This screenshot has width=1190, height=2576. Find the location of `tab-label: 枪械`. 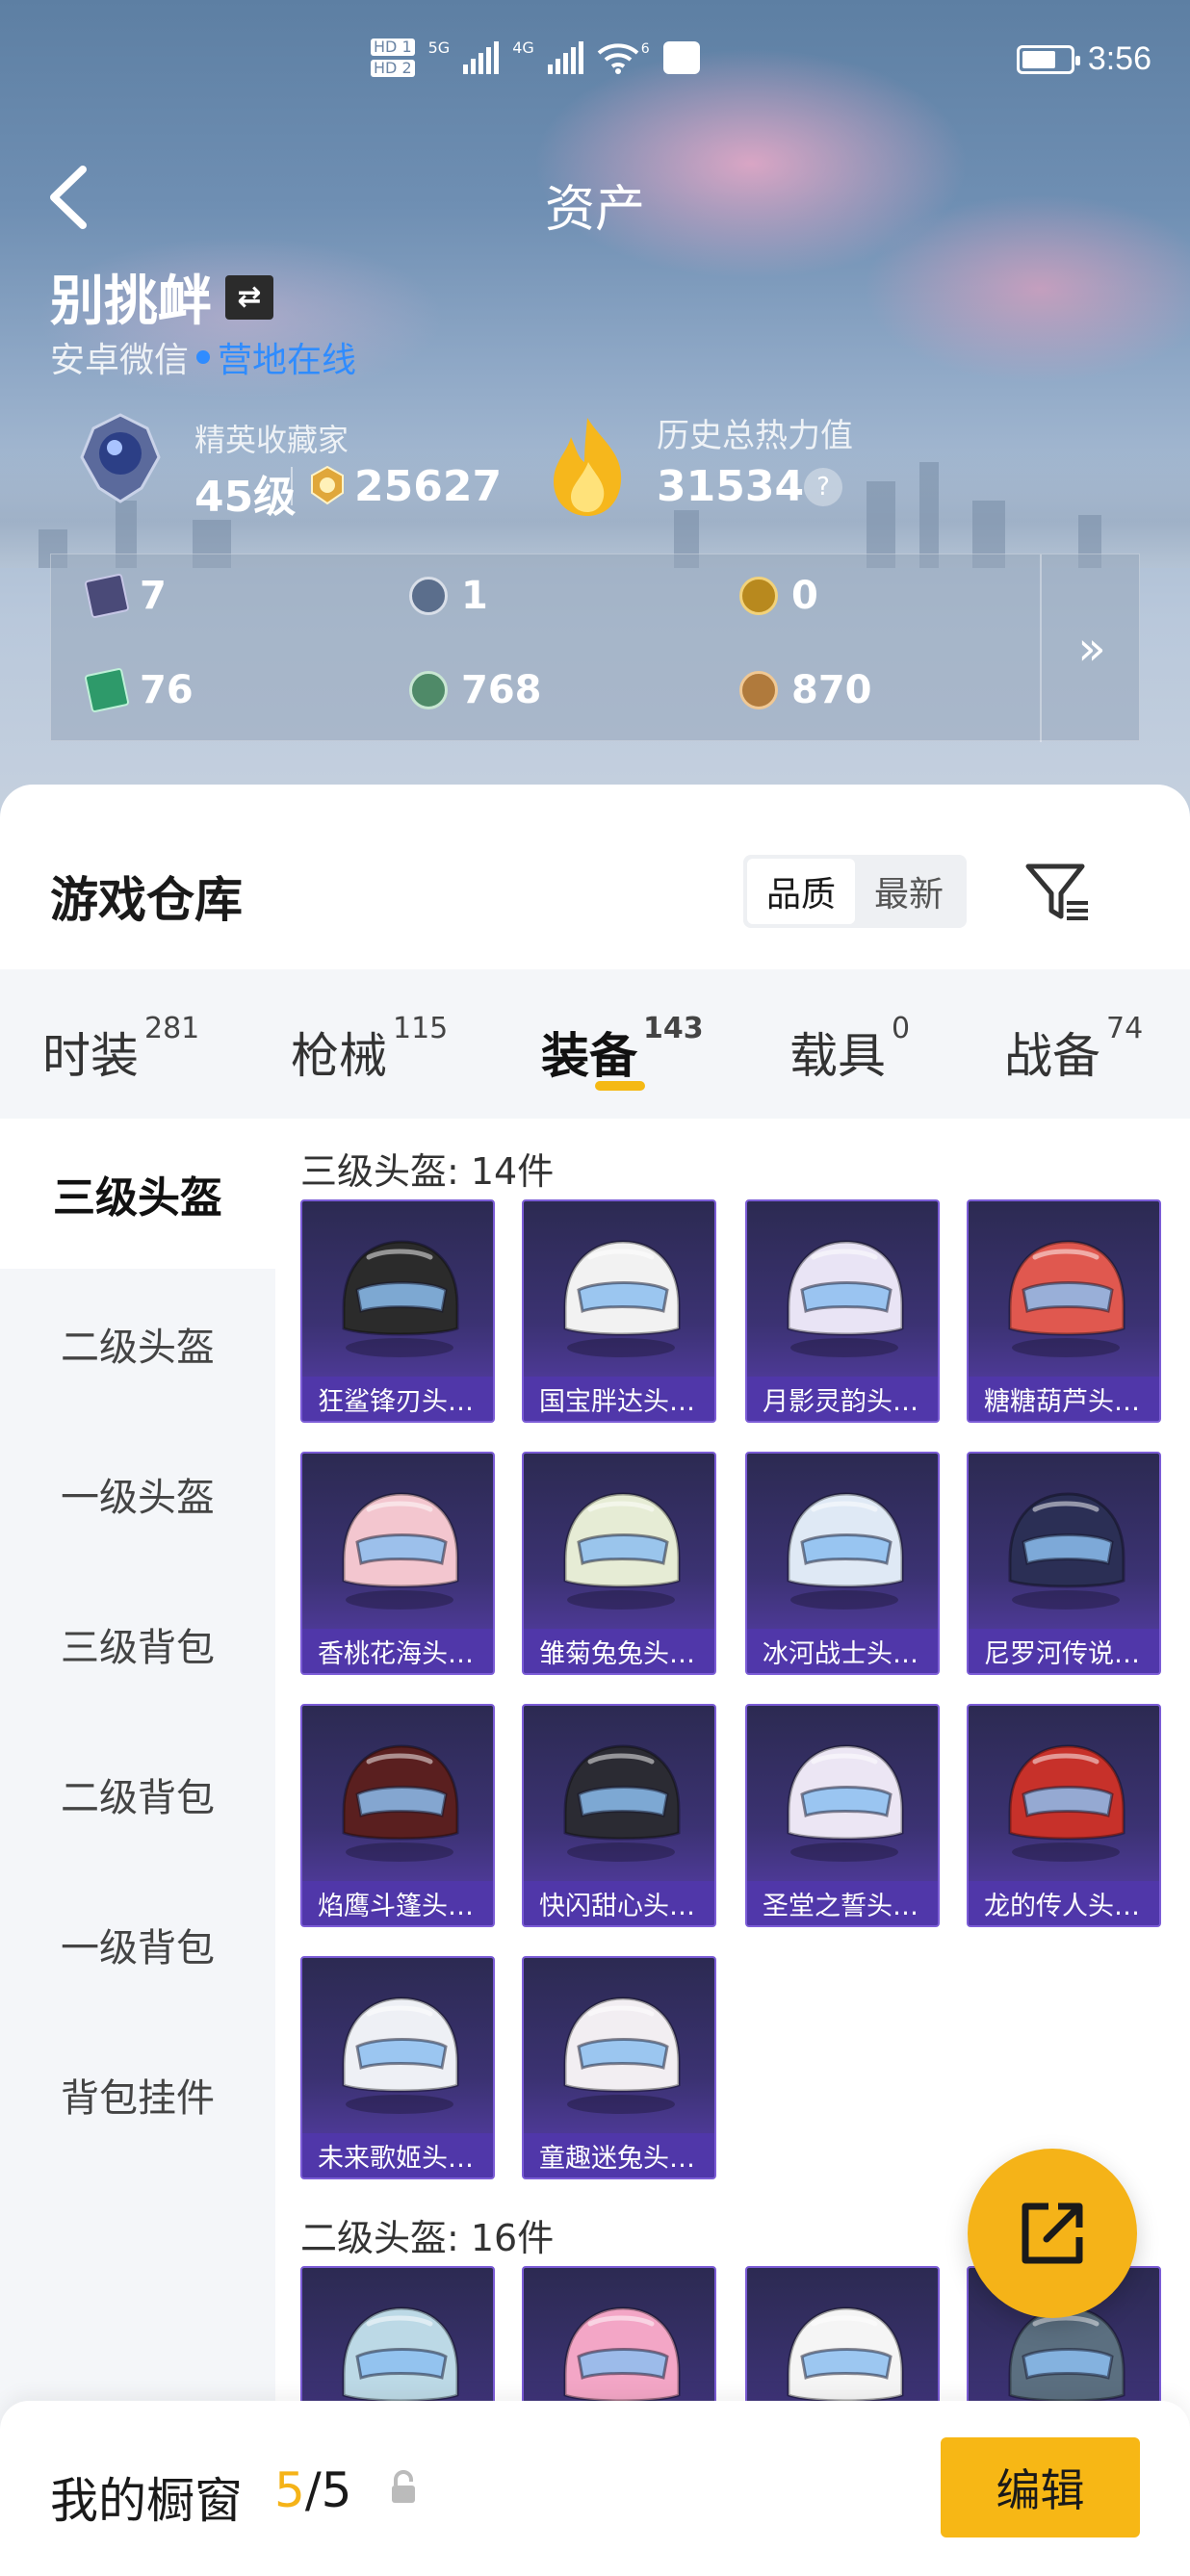

tab-label: 枪械 is located at coordinates (339, 1056).